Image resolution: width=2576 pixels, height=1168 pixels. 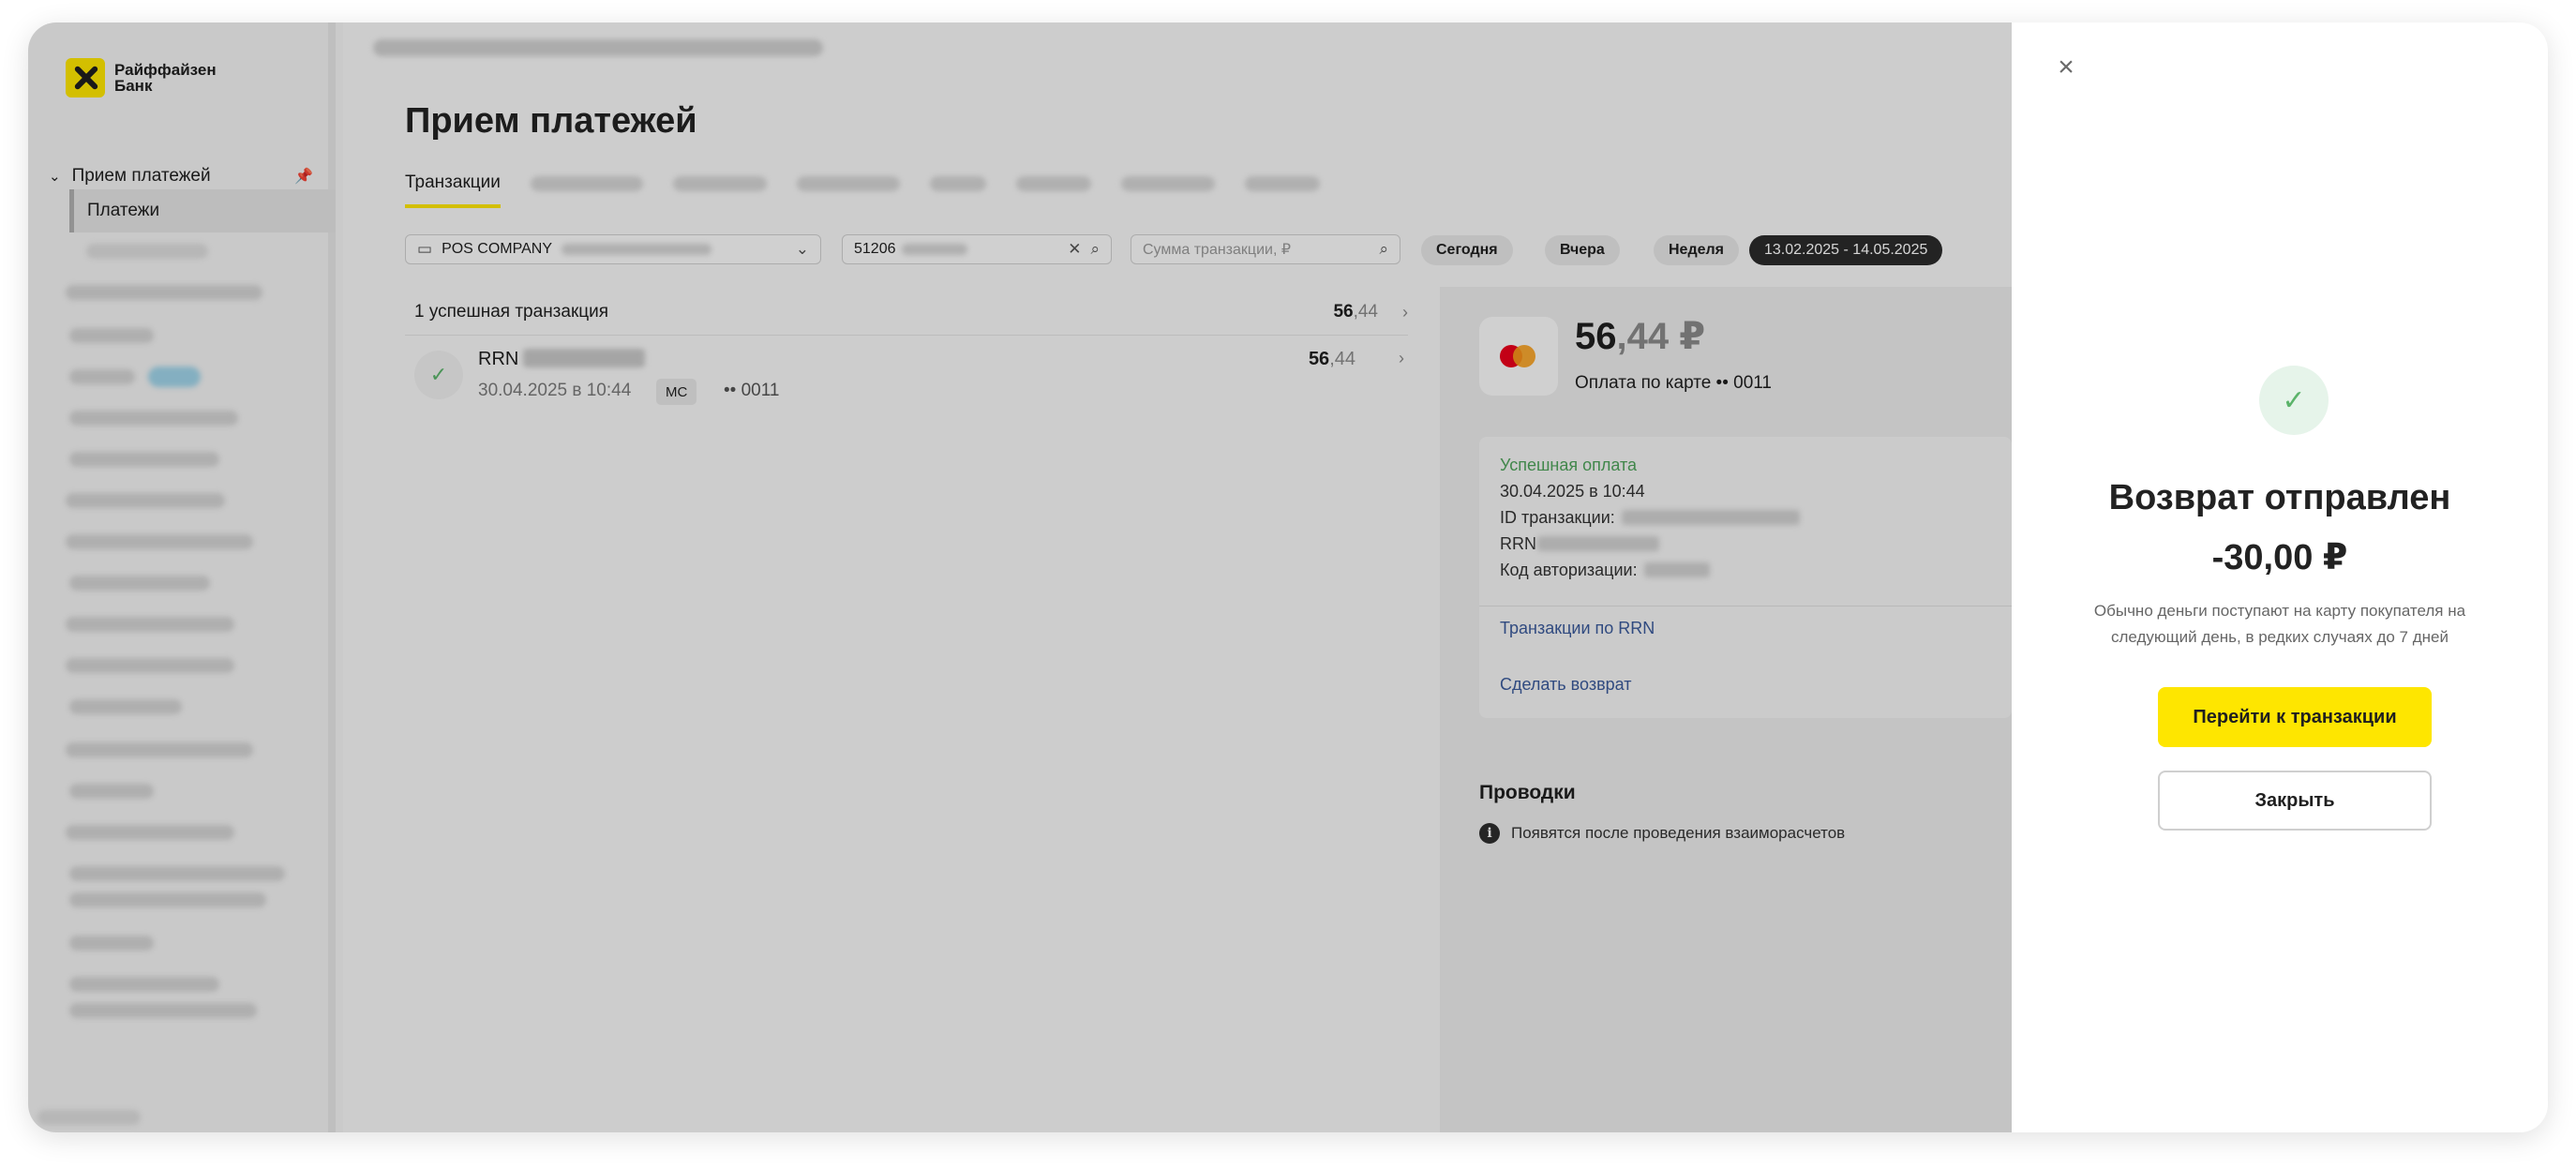 I want to click on close-icon: ×, so click(x=2066, y=67).